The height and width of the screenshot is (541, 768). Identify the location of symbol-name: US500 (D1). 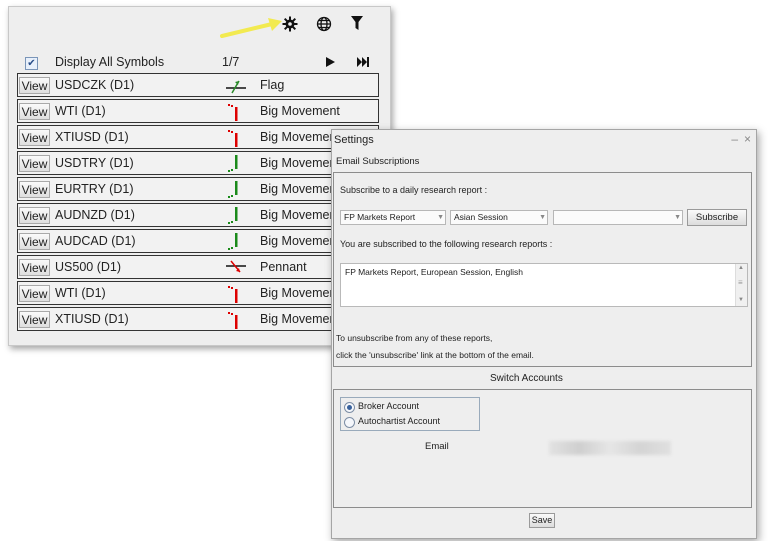
(88, 267).